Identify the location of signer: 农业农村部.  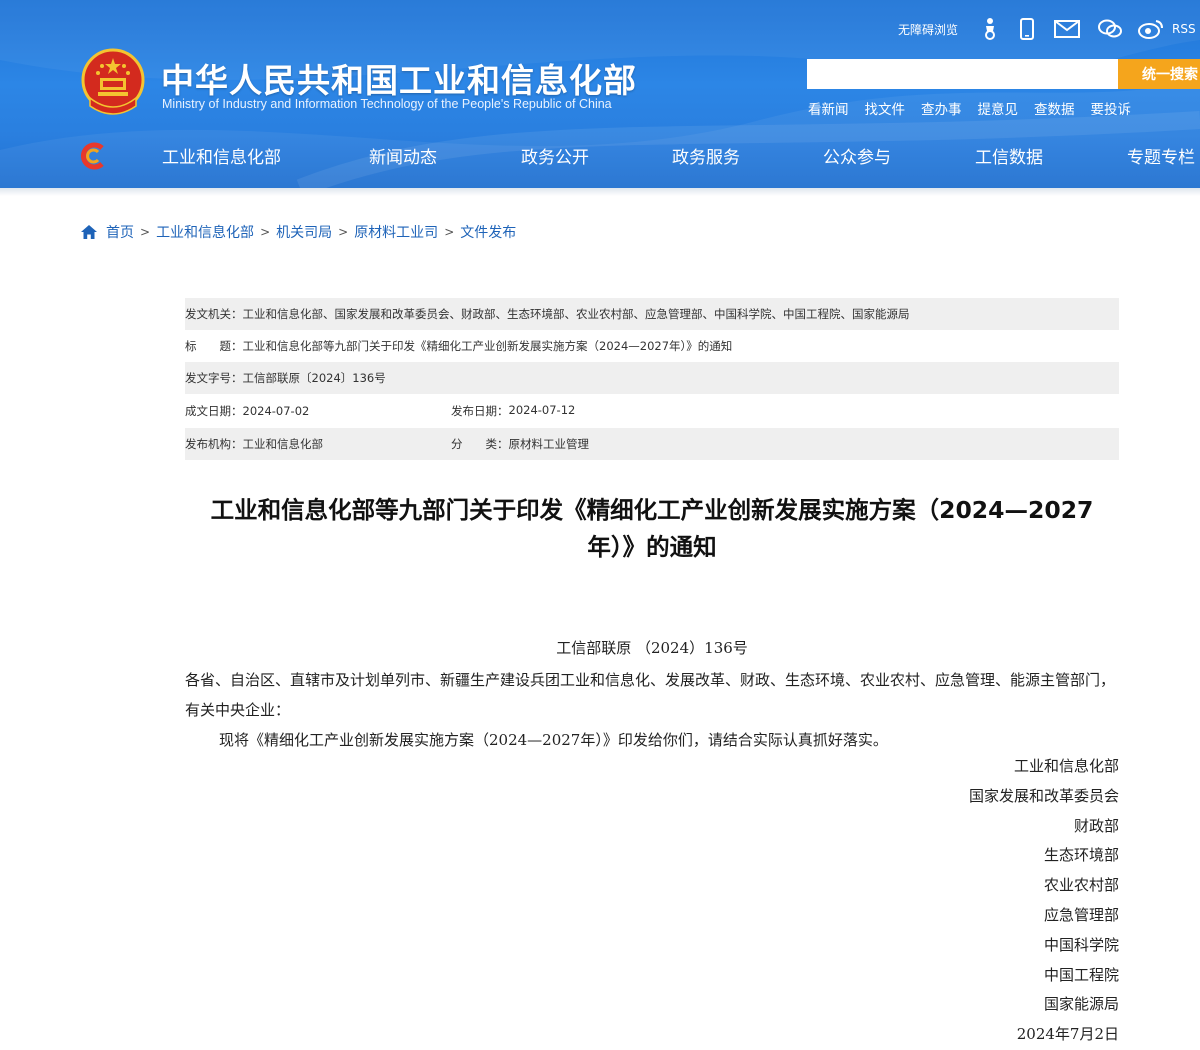
(1081, 885).